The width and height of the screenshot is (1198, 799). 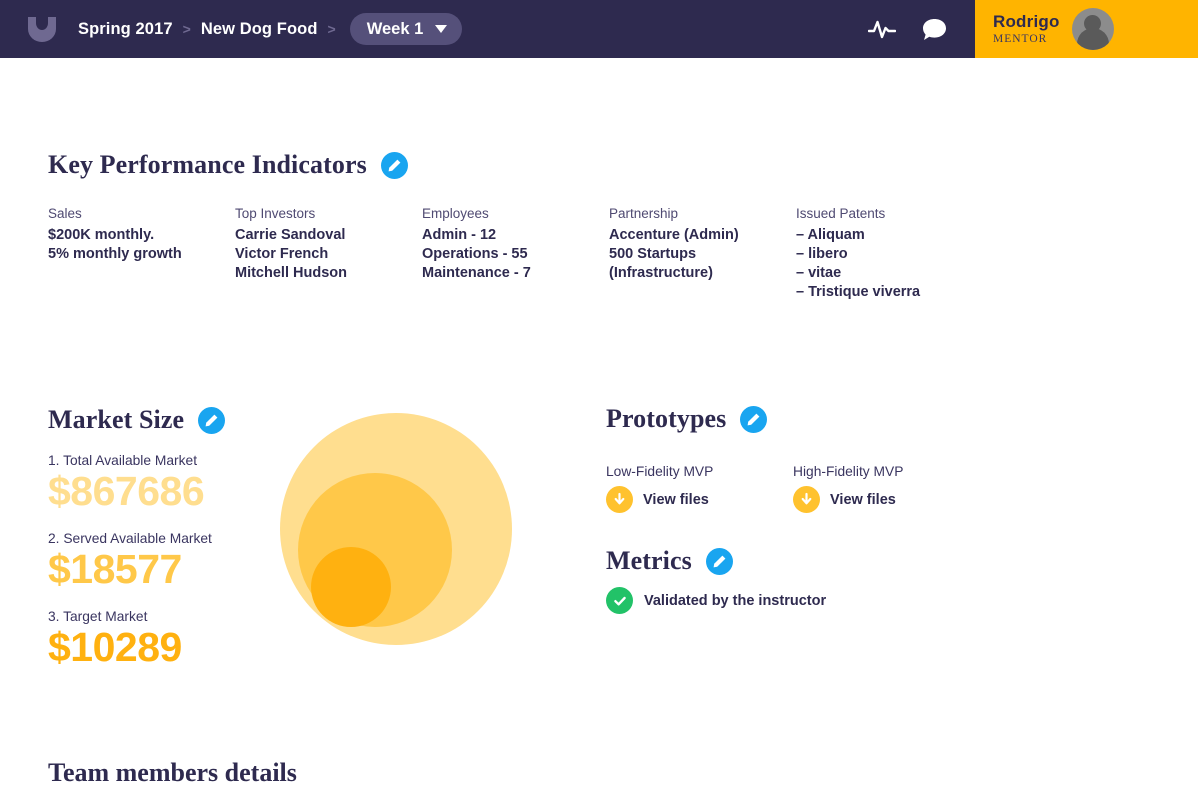 I want to click on view-files-low-fidelity-button: View files, so click(x=699, y=499).